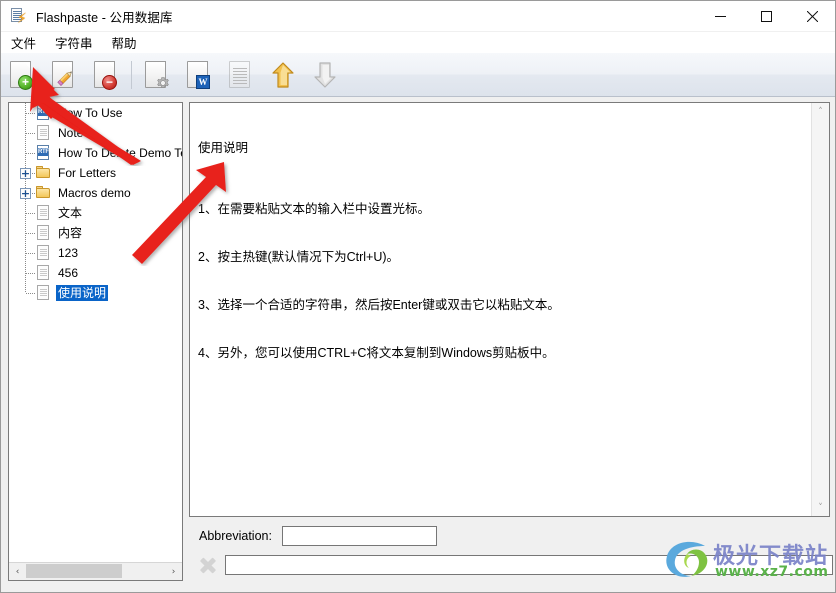 This screenshot has height=593, width=836. Describe the element at coordinates (820, 309) in the screenshot. I see `content-vertical-scrollbar: ˄ ˅` at that location.